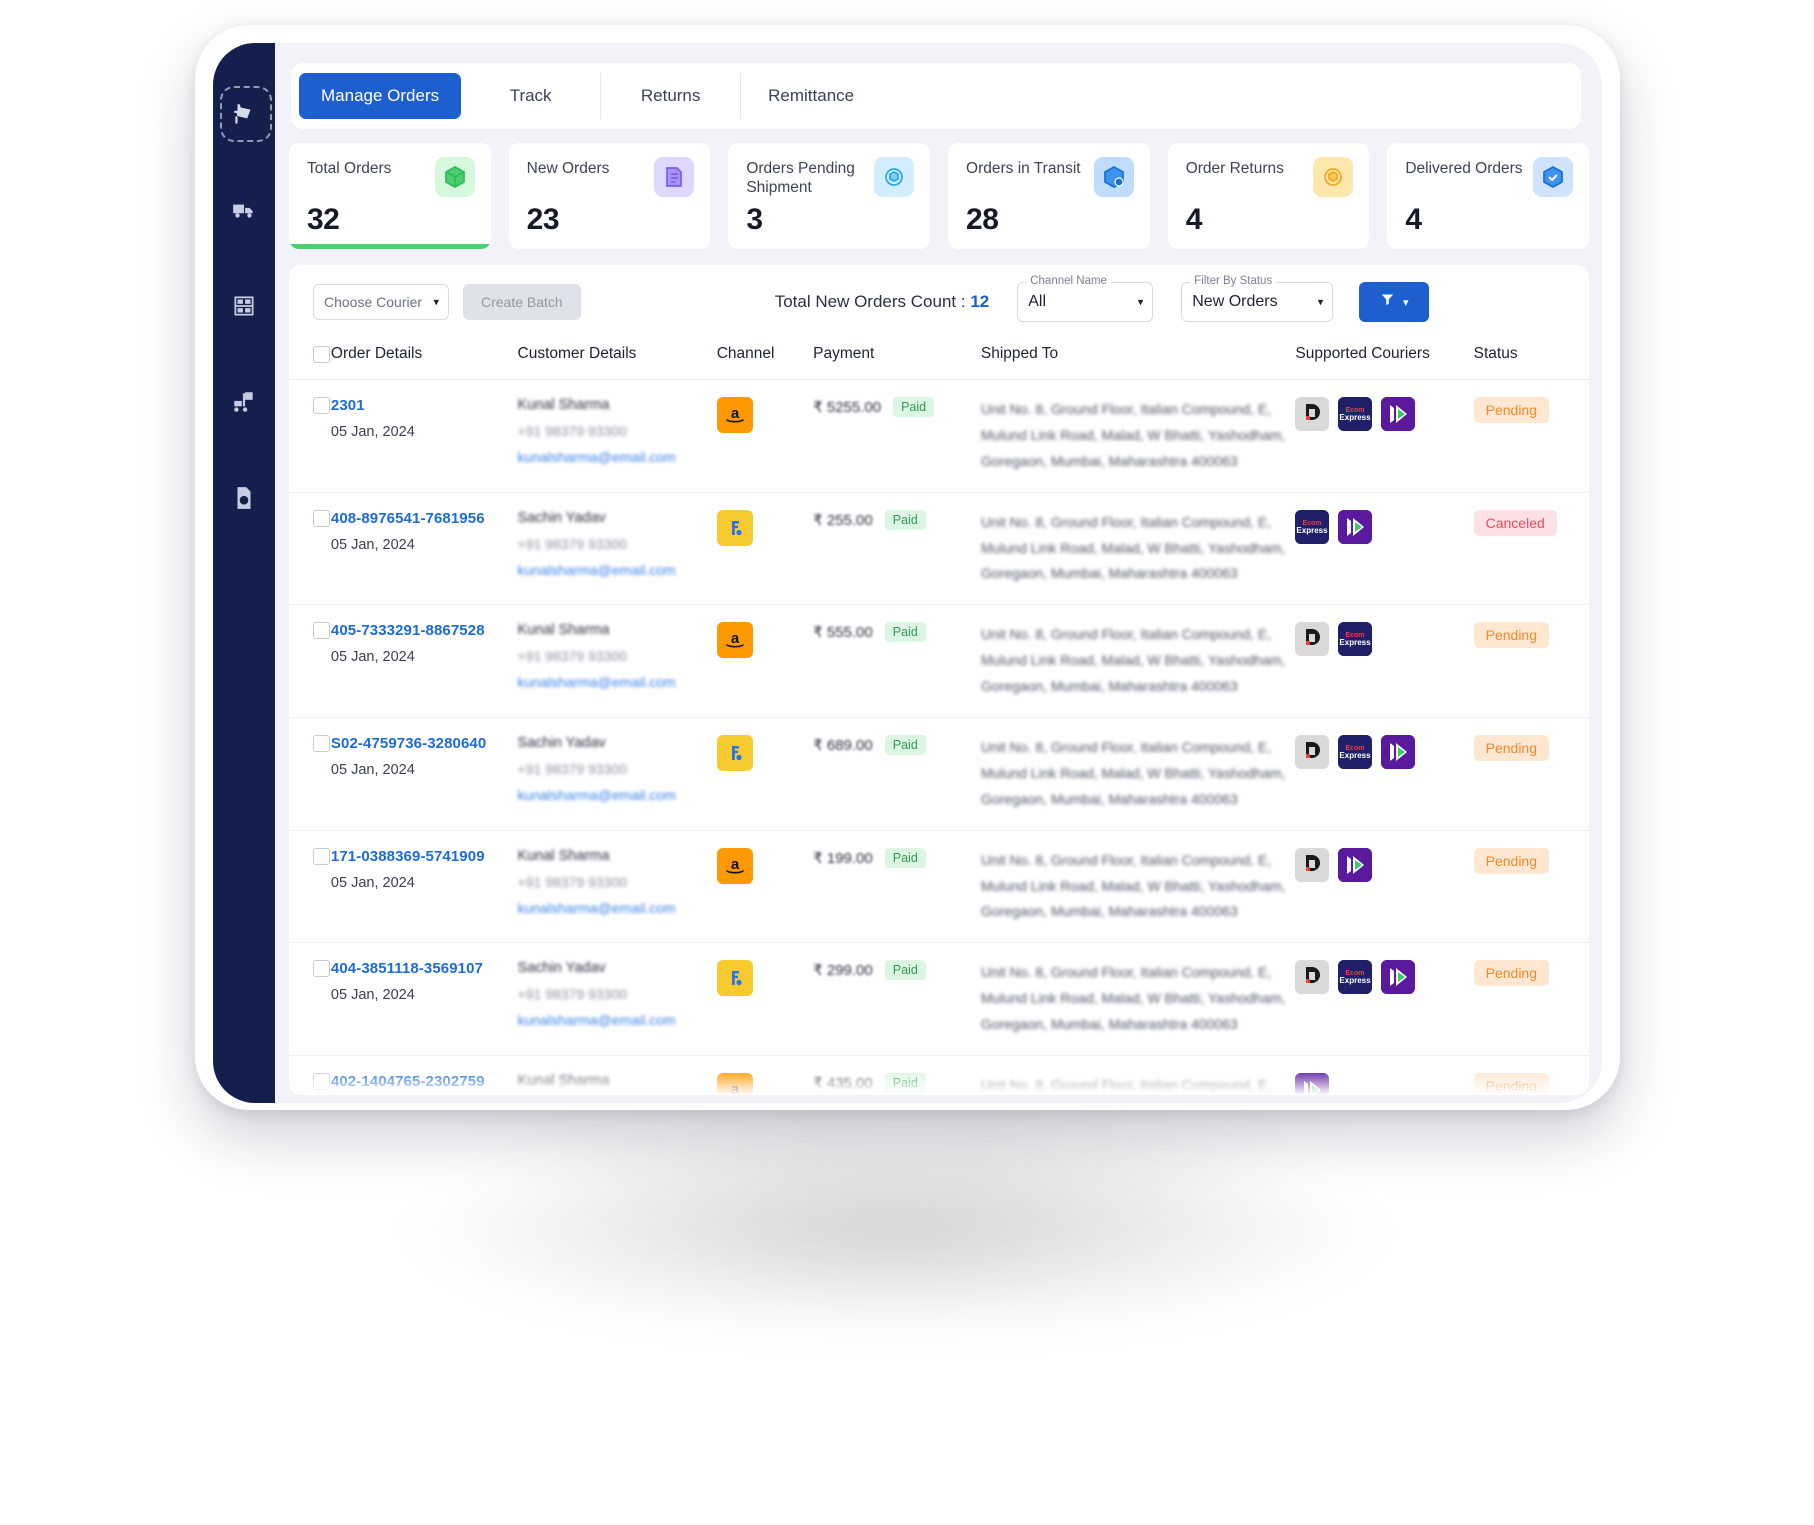 The height and width of the screenshot is (1525, 1814). I want to click on order-id-link: 405-7333291-8867528, so click(424, 630).